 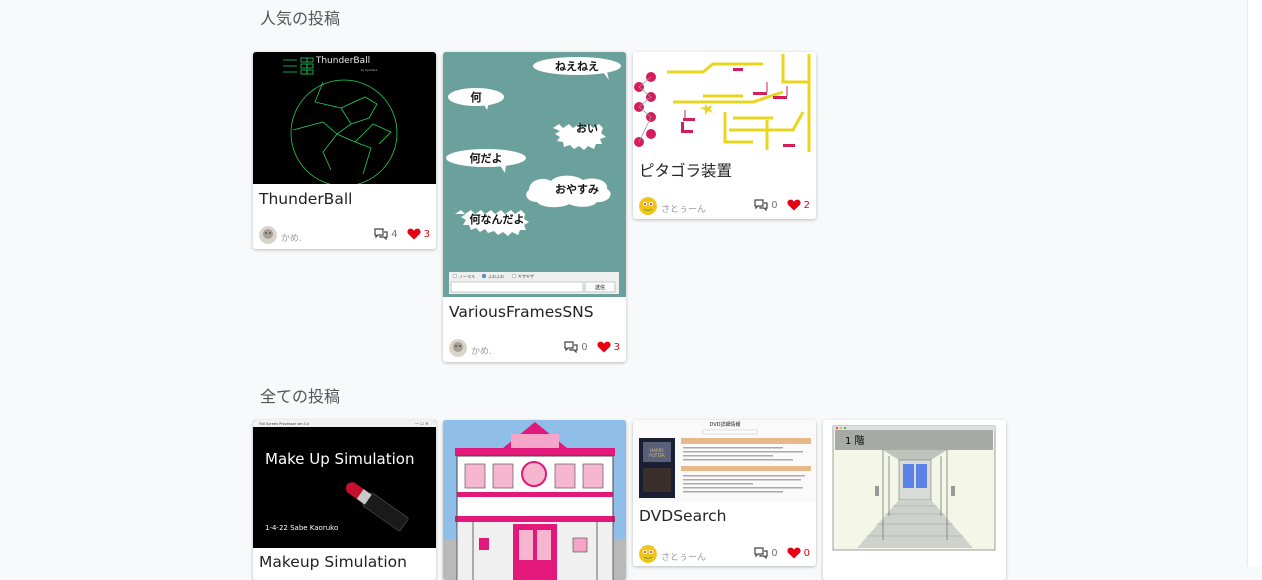 What do you see at coordinates (587, 128) in the screenshot?
I see `bubble-text: おい` at bounding box center [587, 128].